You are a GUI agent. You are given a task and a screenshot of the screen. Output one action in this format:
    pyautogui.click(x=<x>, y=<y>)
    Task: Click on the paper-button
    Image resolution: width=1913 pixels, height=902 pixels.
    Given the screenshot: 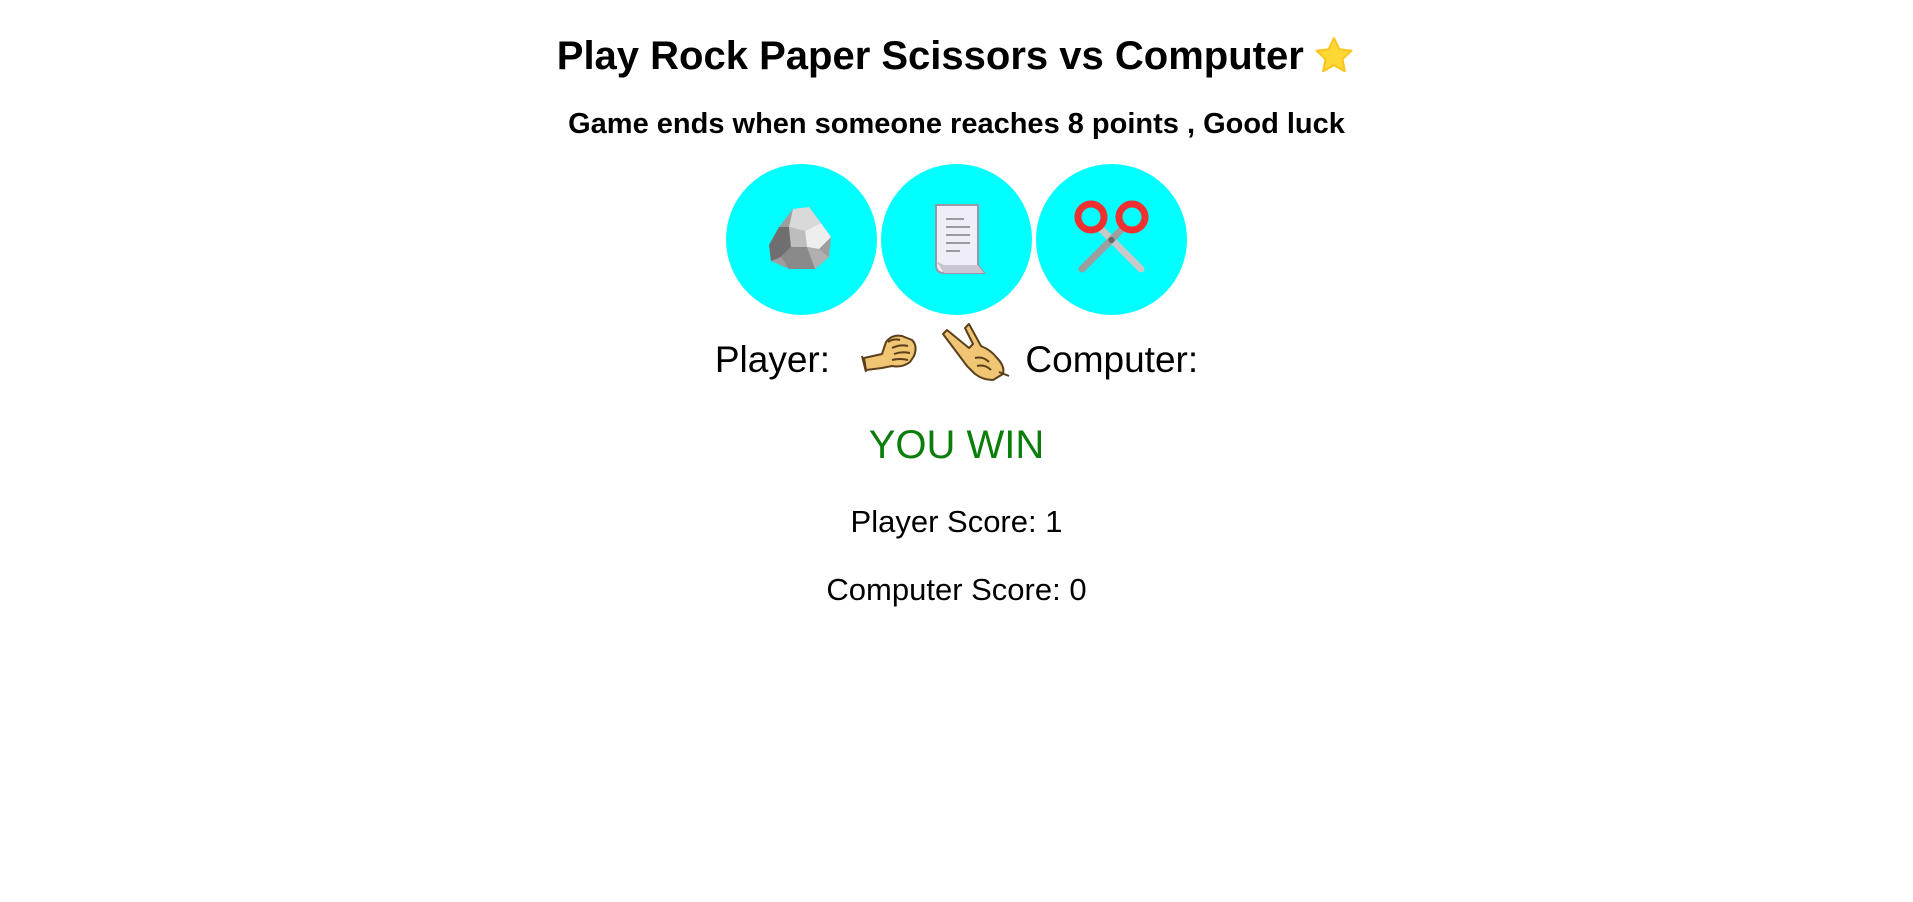 What is the action you would take?
    pyautogui.click(x=956, y=239)
    